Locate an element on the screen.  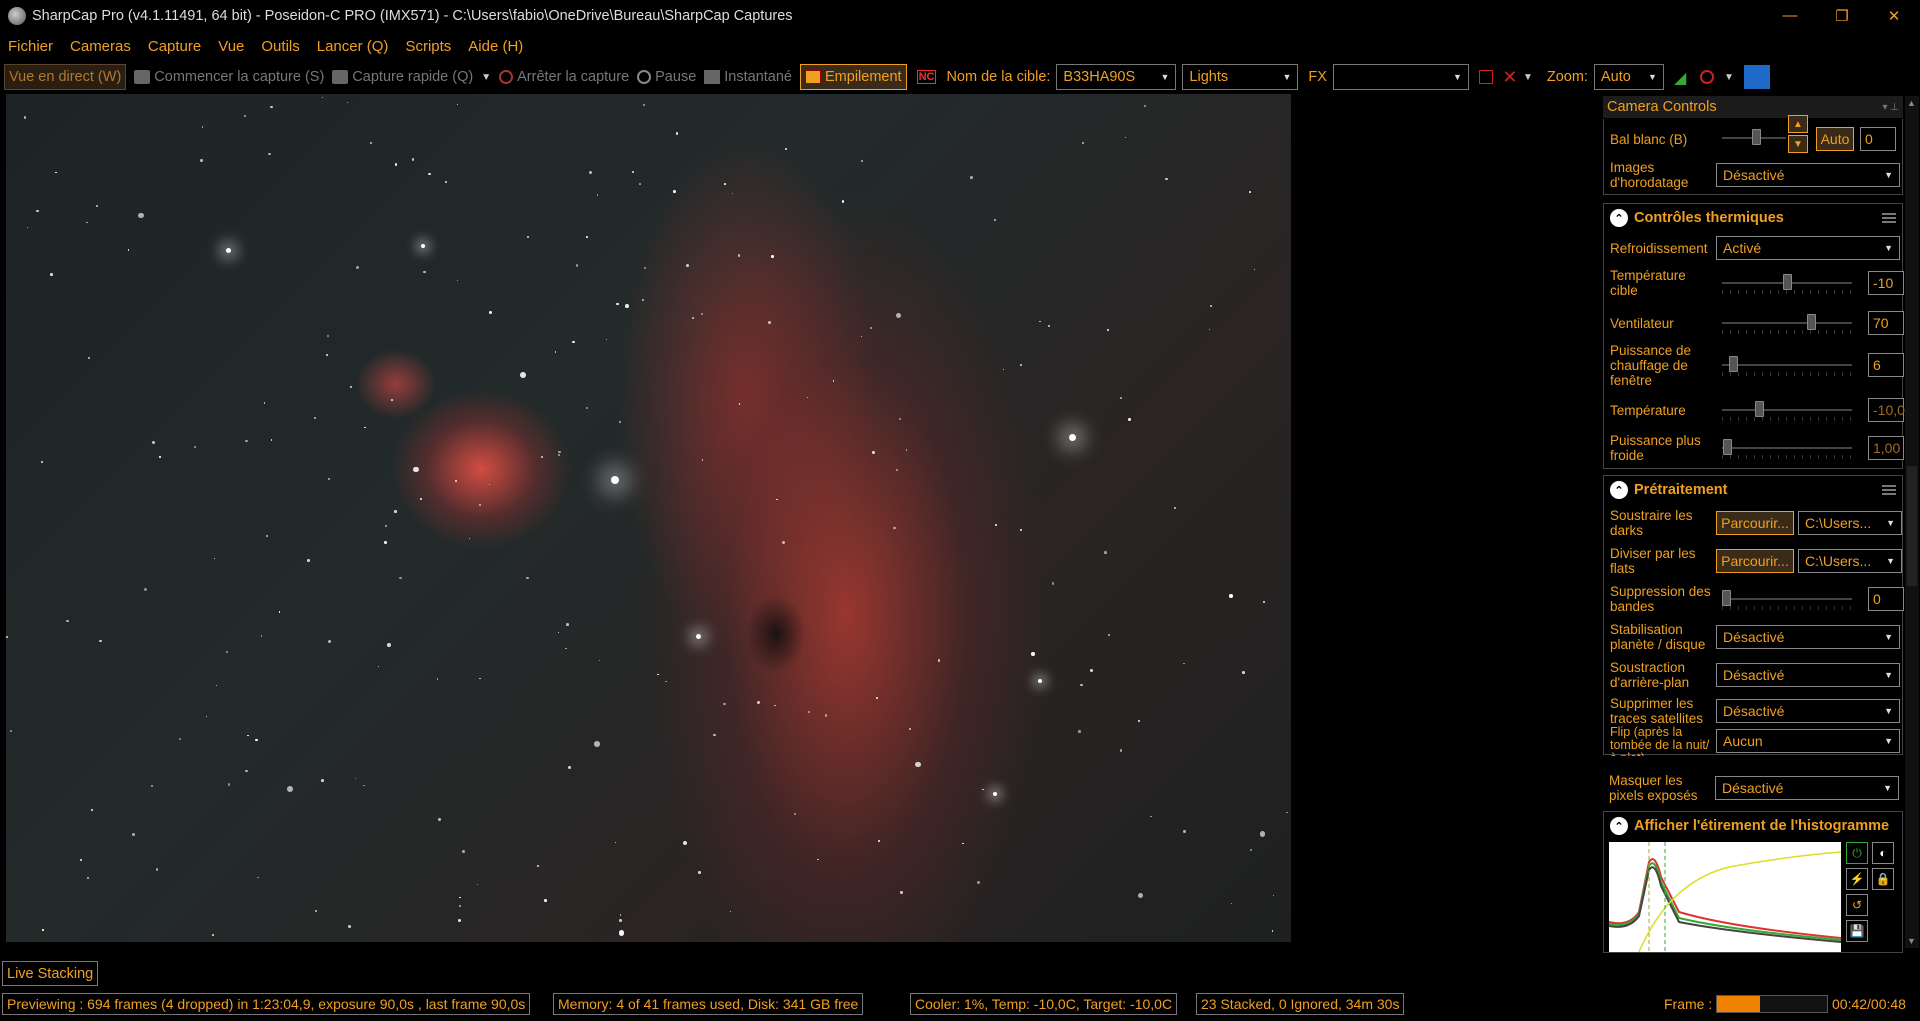
fan-slider is located at coordinates (1787, 323).